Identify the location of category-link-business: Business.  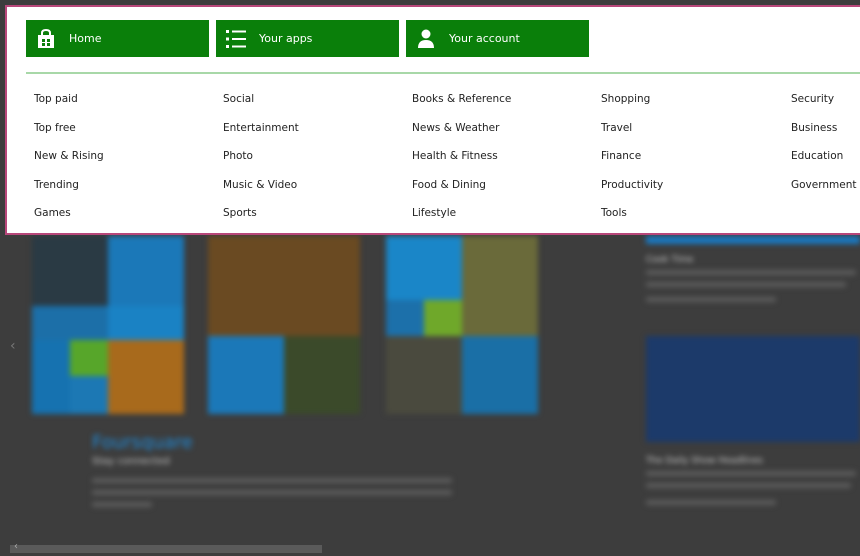
(823, 134).